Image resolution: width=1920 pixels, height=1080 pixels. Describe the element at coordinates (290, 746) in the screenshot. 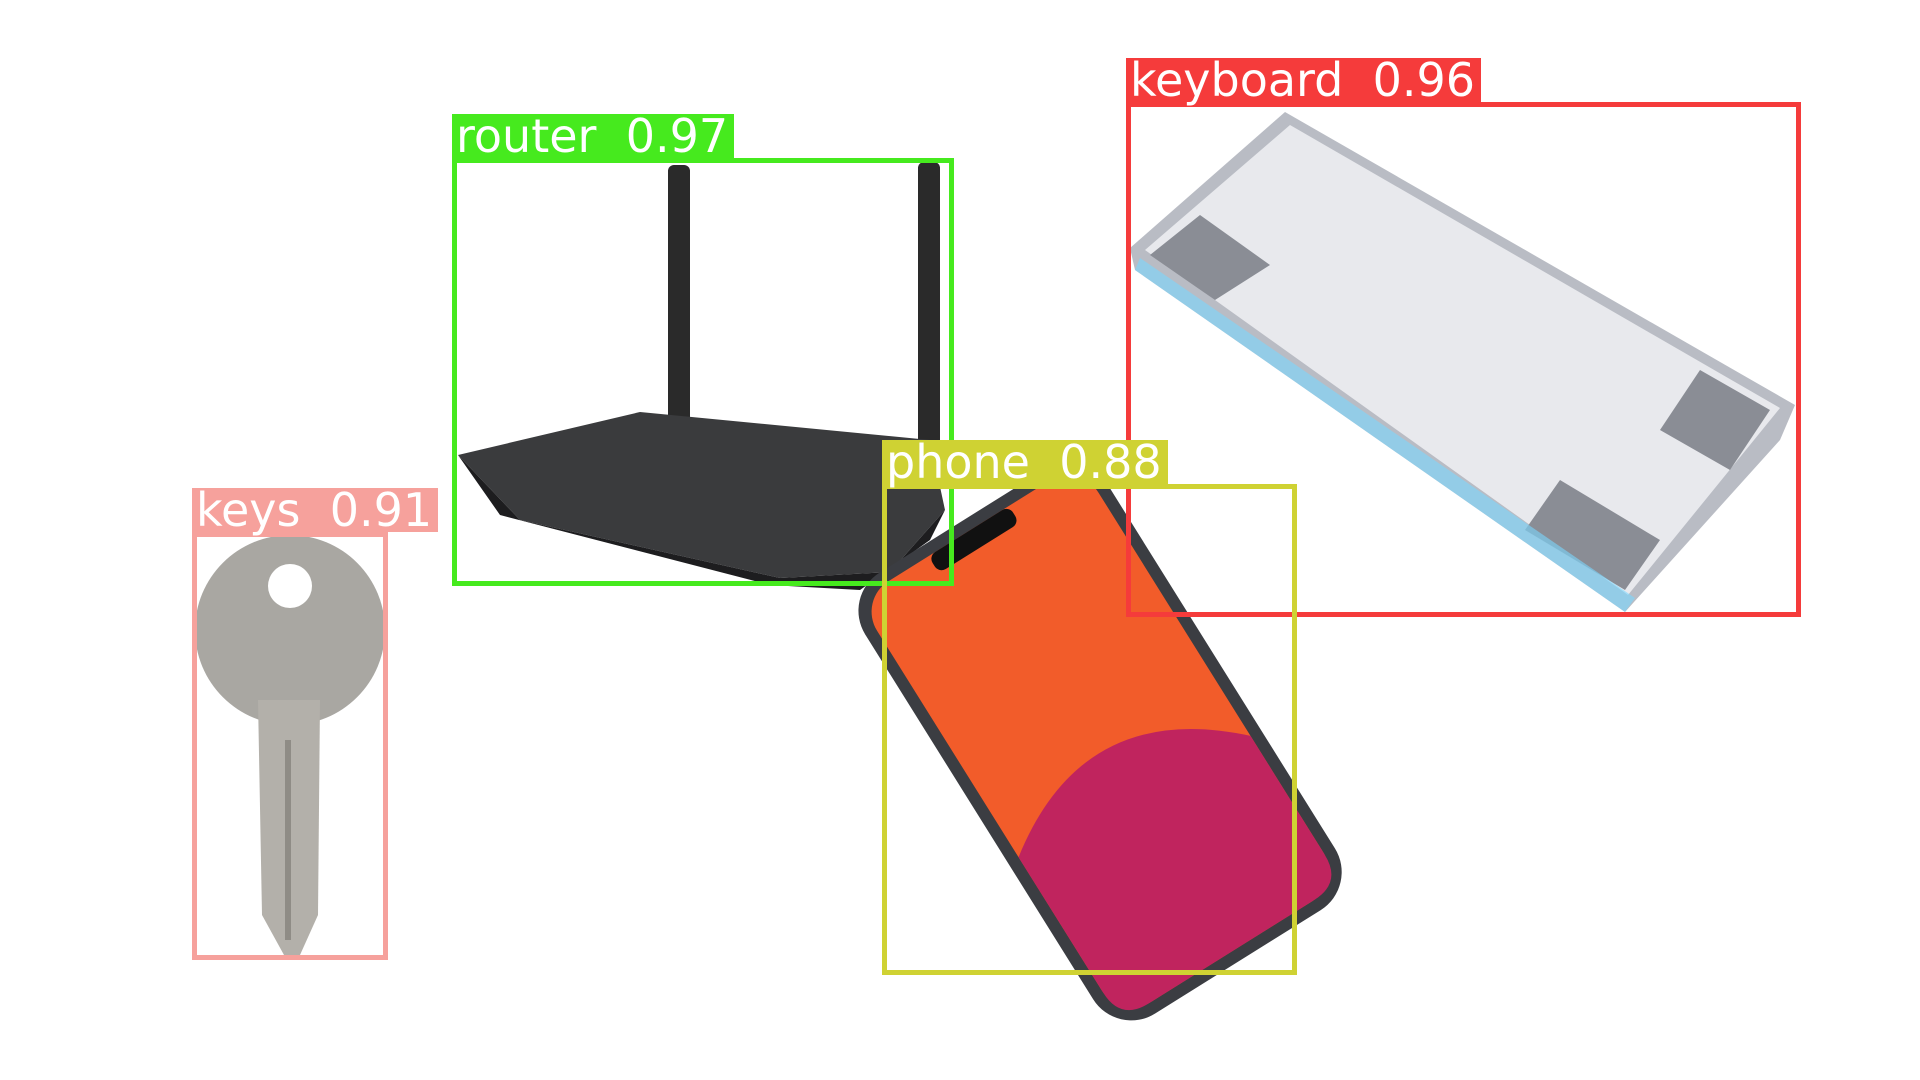

I see `keys-bounding-box` at that location.